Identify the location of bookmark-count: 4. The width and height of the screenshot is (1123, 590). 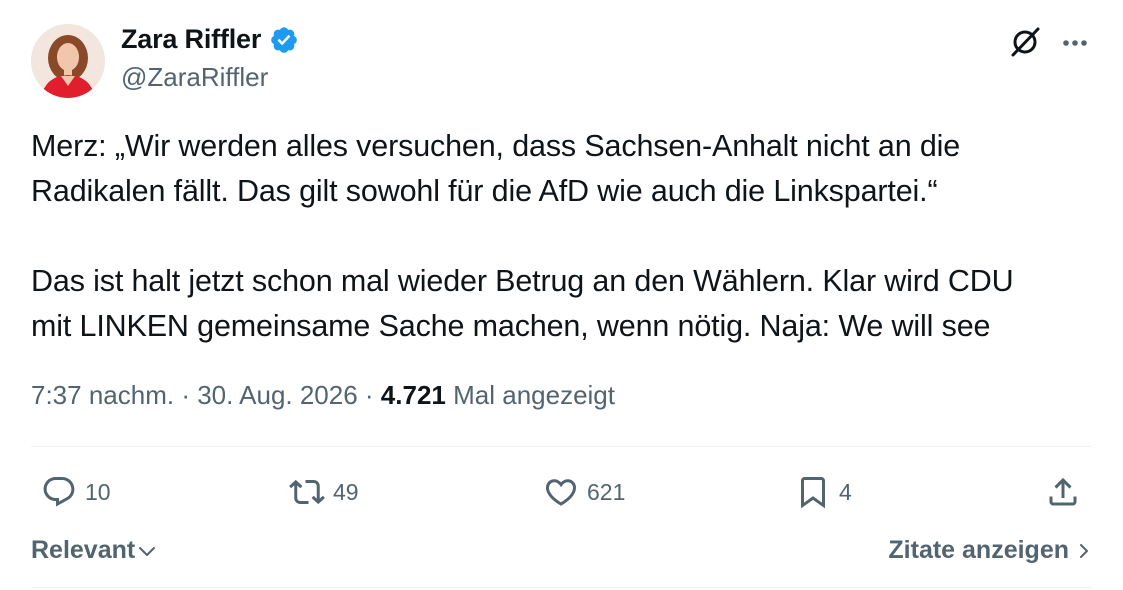
(845, 491).